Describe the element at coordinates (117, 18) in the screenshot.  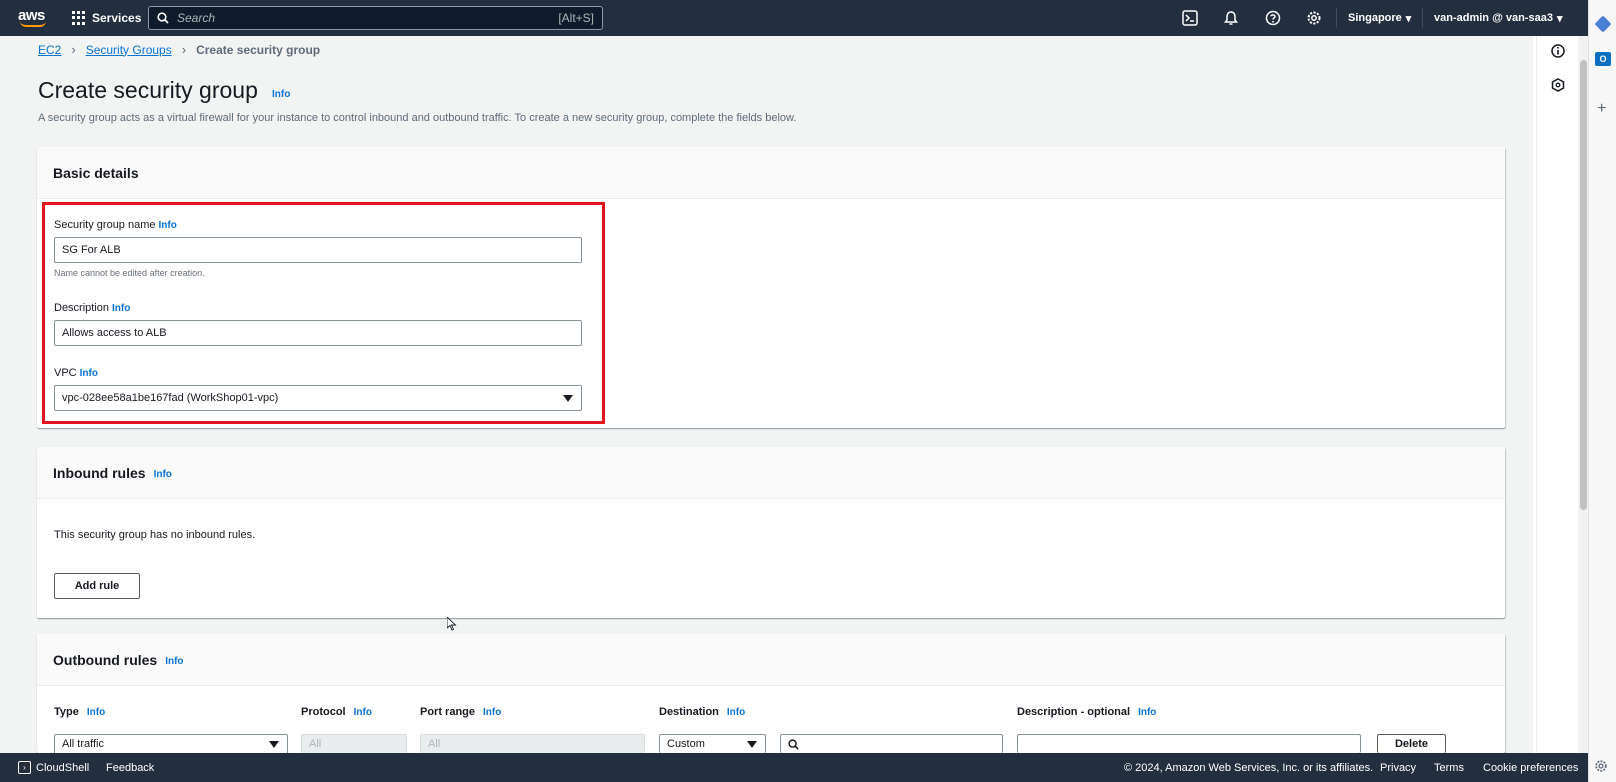
I see `services-label: Services` at that location.